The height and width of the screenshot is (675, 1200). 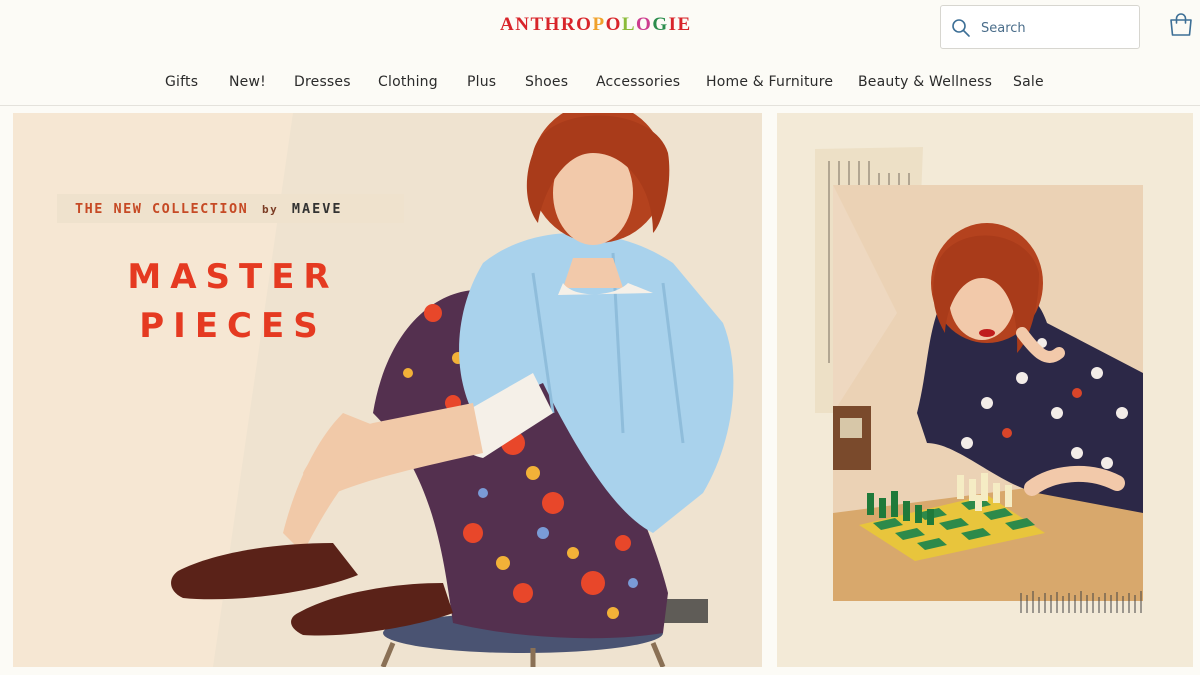 What do you see at coordinates (233, 326) in the screenshot?
I see `headline-line-2: PIECES` at bounding box center [233, 326].